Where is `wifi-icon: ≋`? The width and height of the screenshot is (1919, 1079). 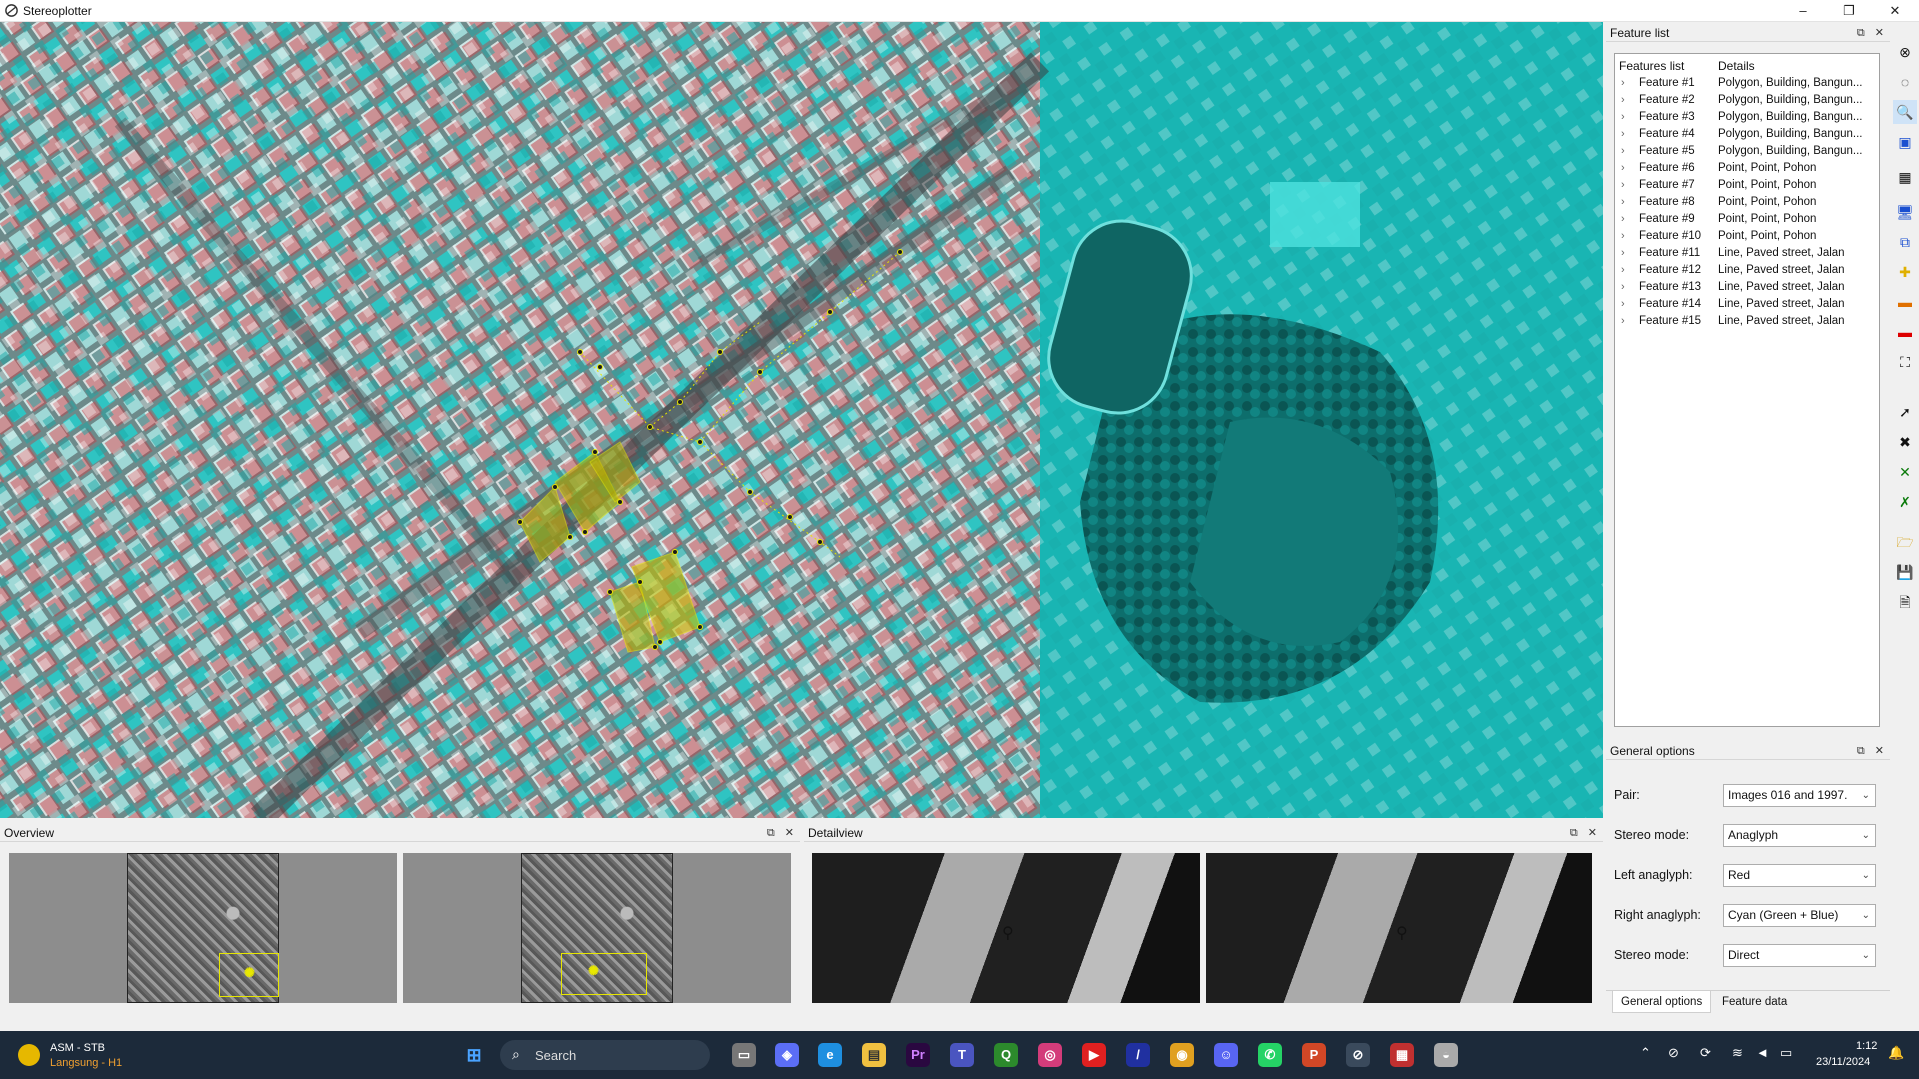
wifi-icon: ≋ is located at coordinates (1737, 1053).